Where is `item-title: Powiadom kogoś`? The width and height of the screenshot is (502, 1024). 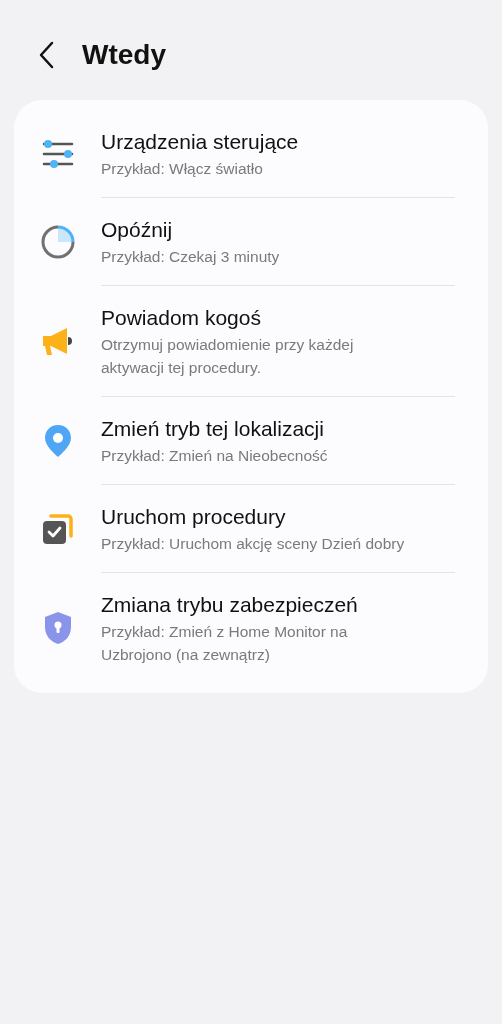 item-title: Powiadom kogoś is located at coordinates (181, 318).